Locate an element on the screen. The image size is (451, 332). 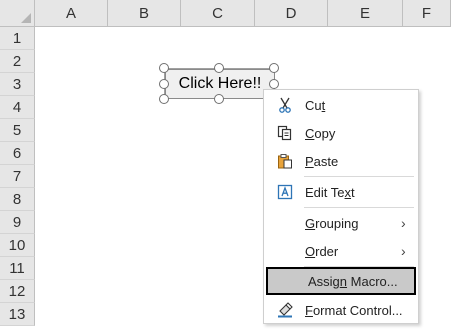
column-header-b: B is located at coordinates (144, 13).